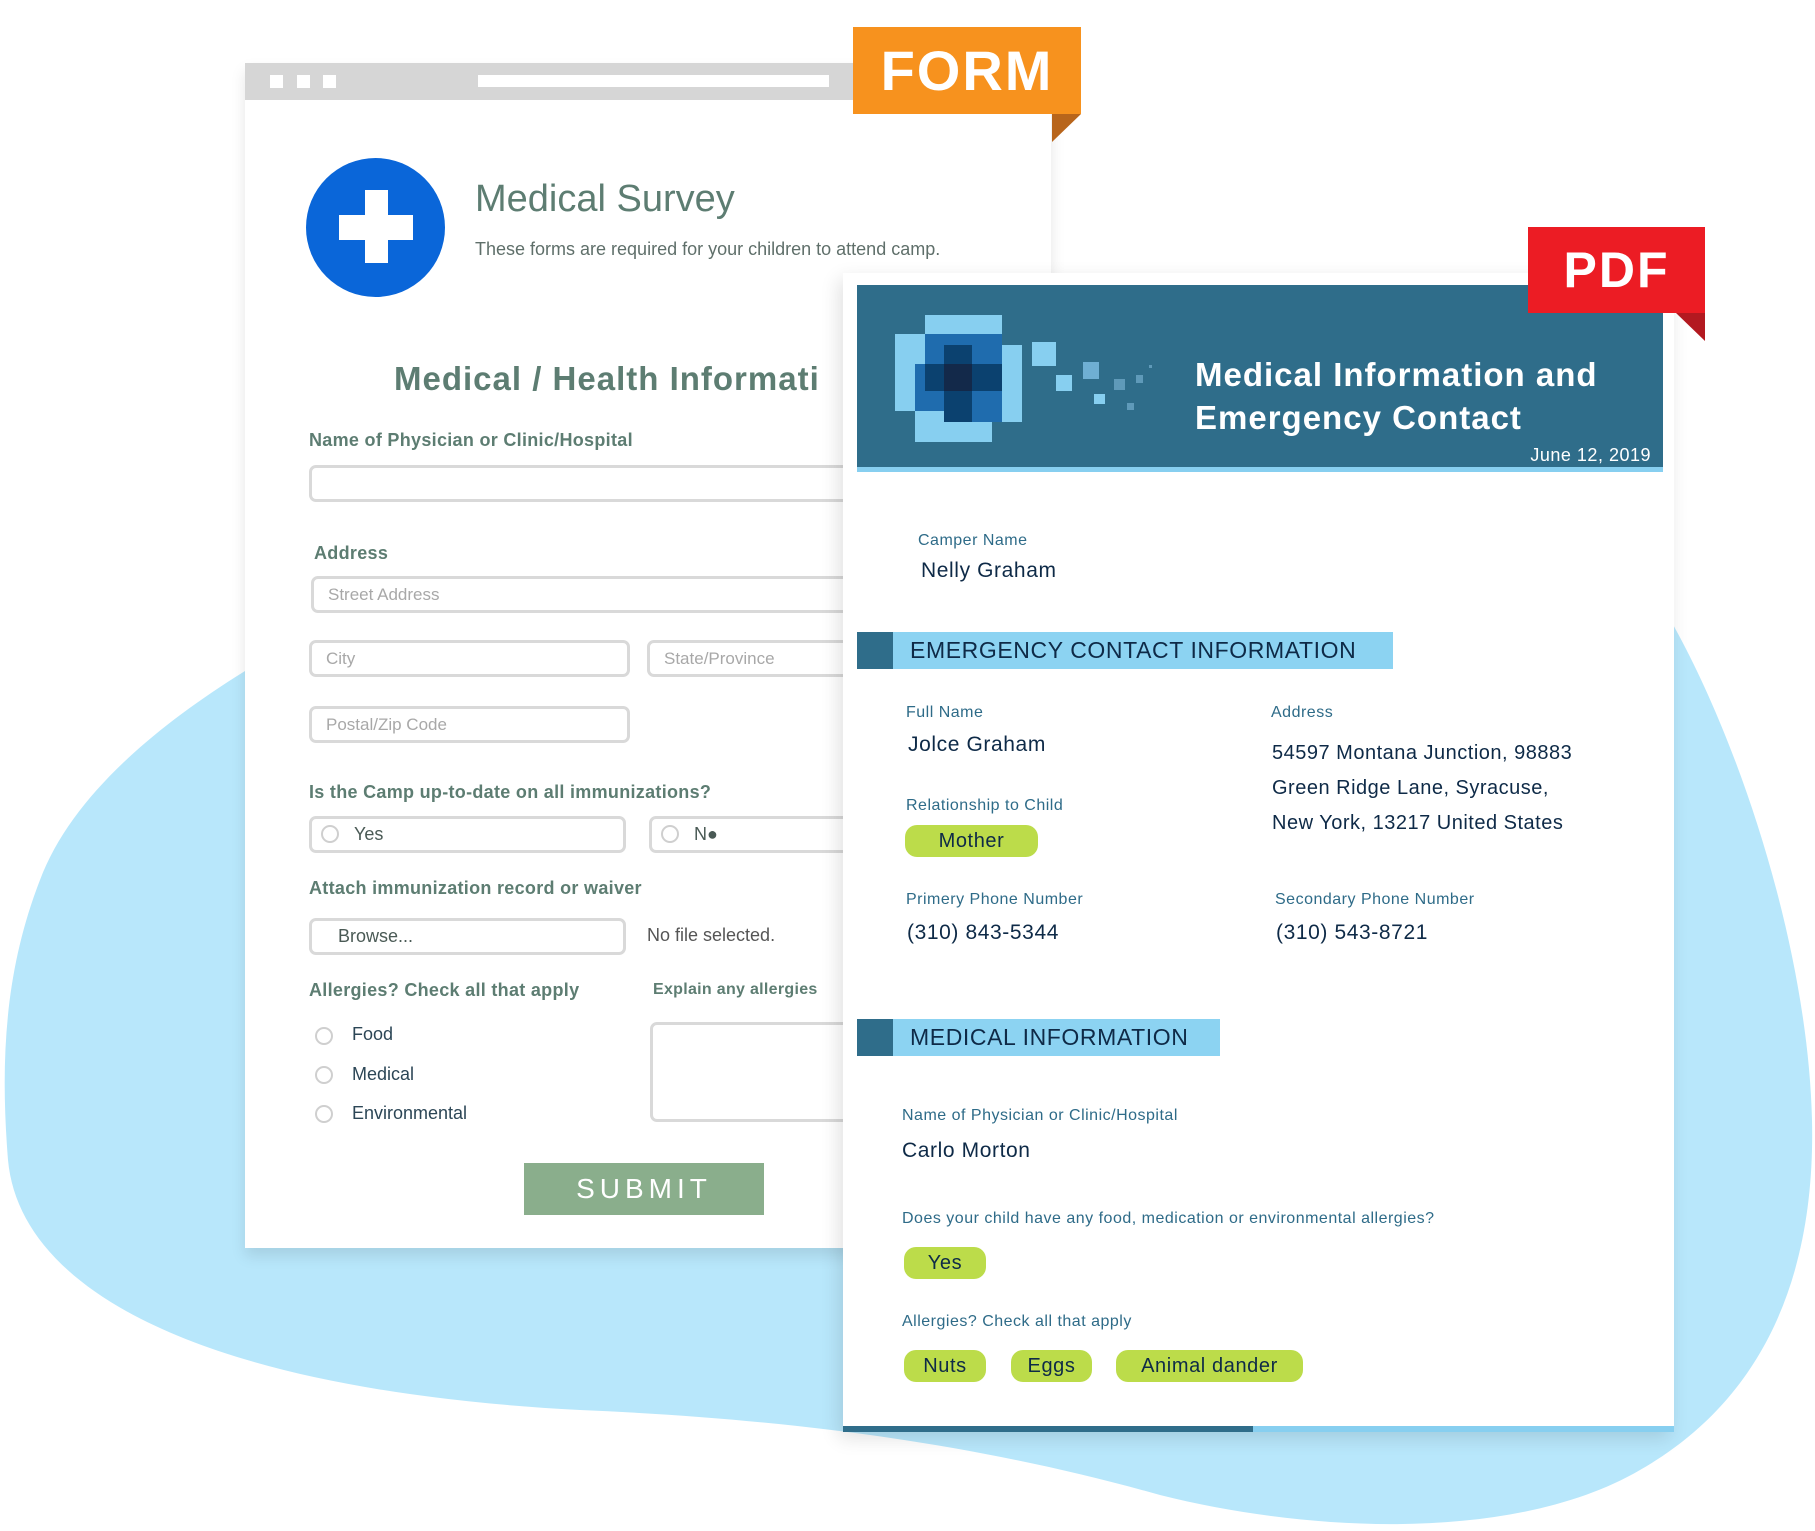  I want to click on secondary-phone-label: Secondary Phone Number, so click(1375, 899).